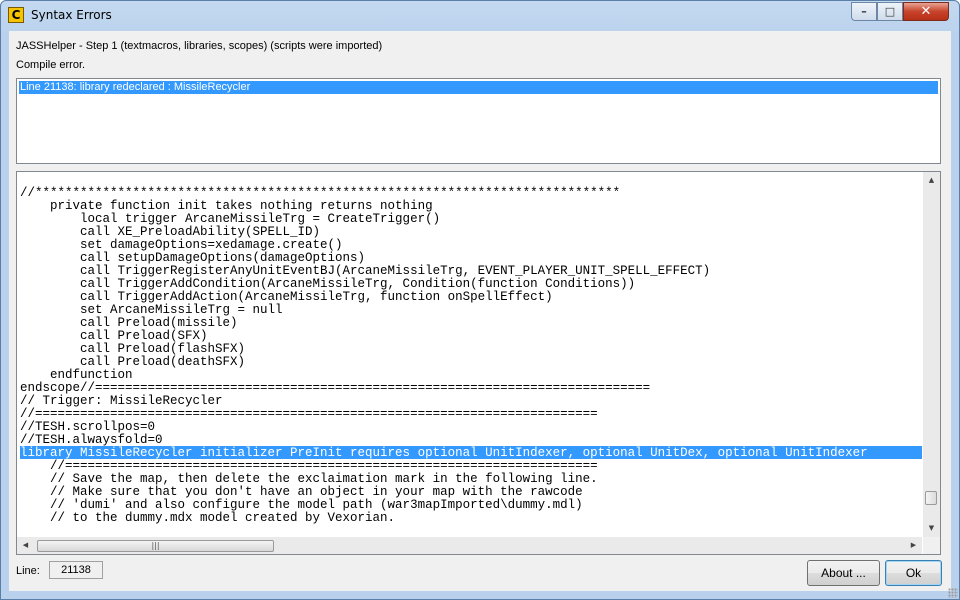 This screenshot has width=960, height=600. Describe the element at coordinates (471, 375) in the screenshot. I see `code-line: endfunction` at that location.